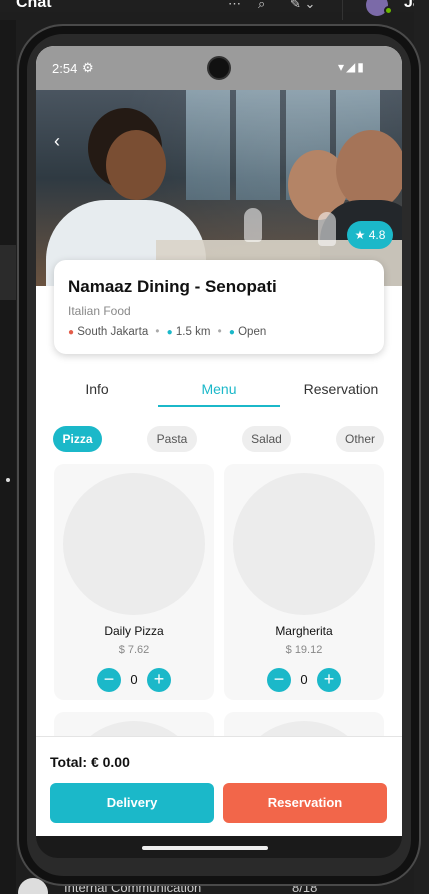  I want to click on location-pin-icon: ●, so click(71, 332).